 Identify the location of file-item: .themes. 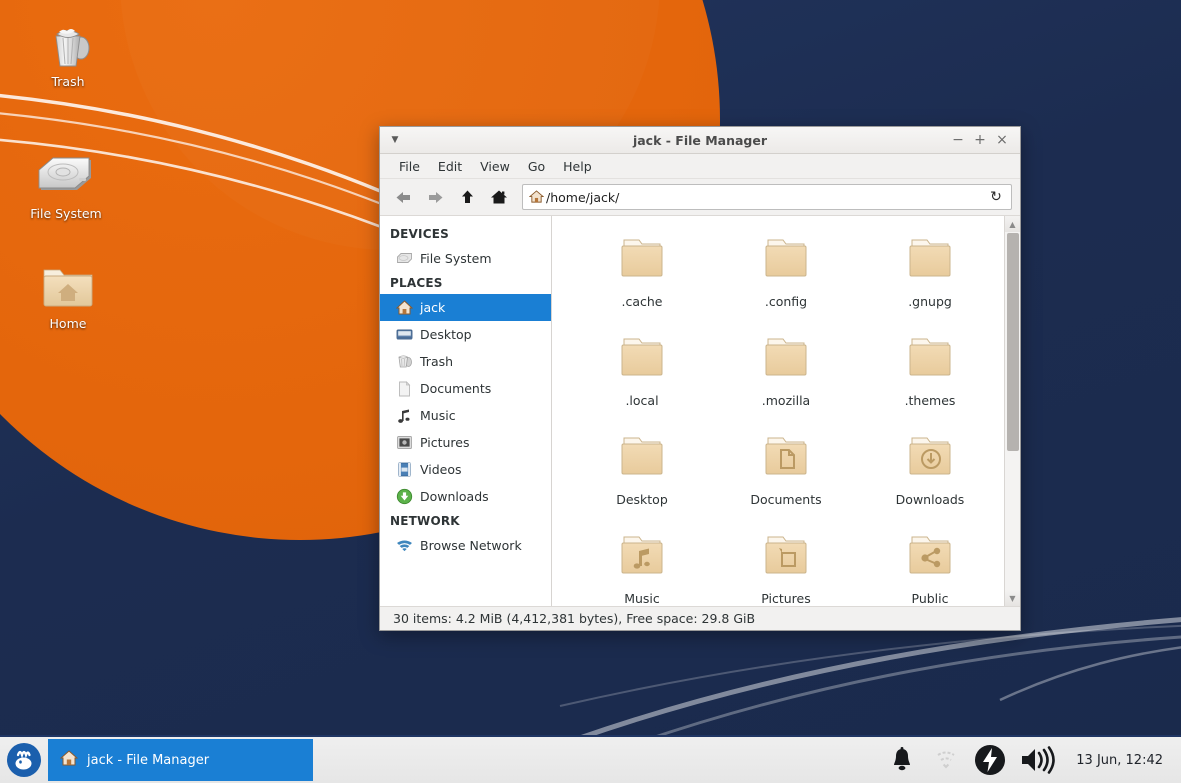
(930, 378).